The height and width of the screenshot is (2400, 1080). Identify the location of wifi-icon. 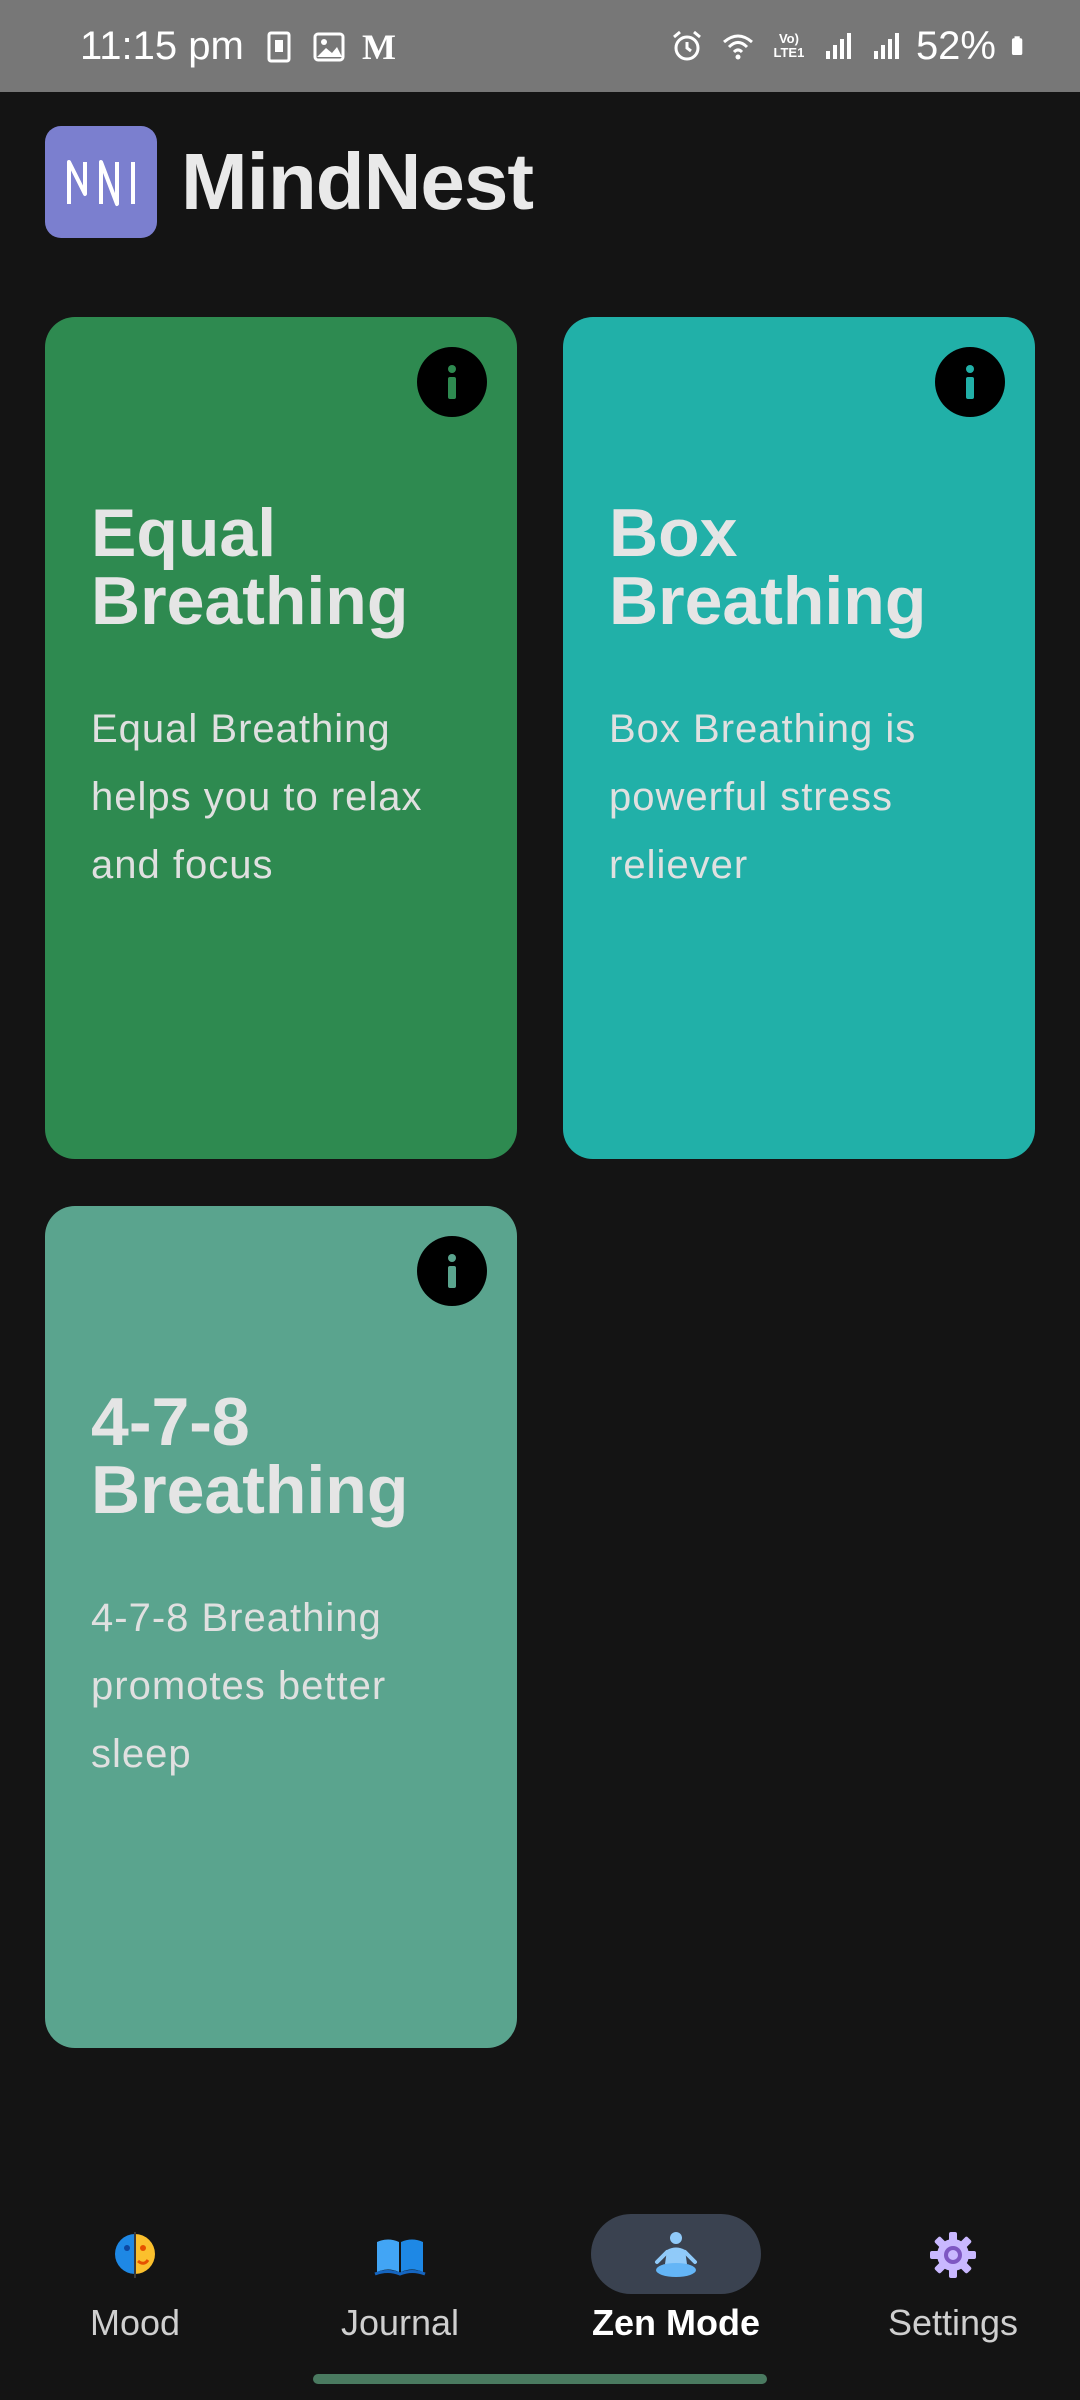
(737, 47).